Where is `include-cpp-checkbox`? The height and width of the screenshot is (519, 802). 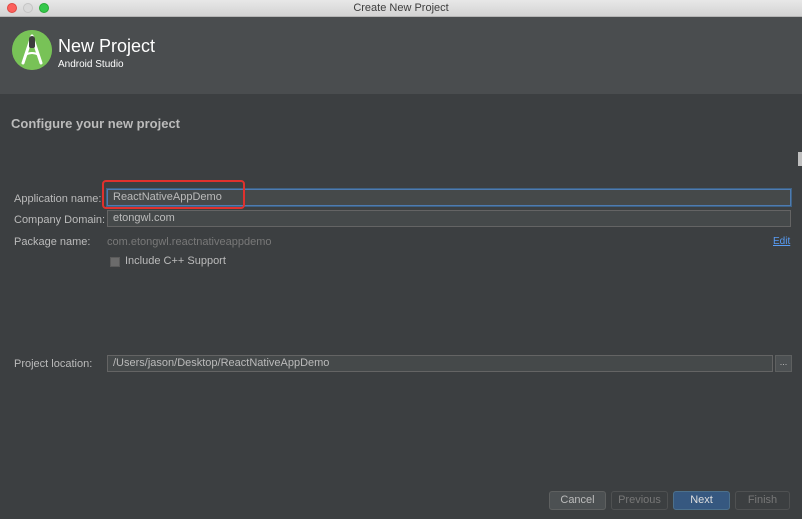 include-cpp-checkbox is located at coordinates (115, 262).